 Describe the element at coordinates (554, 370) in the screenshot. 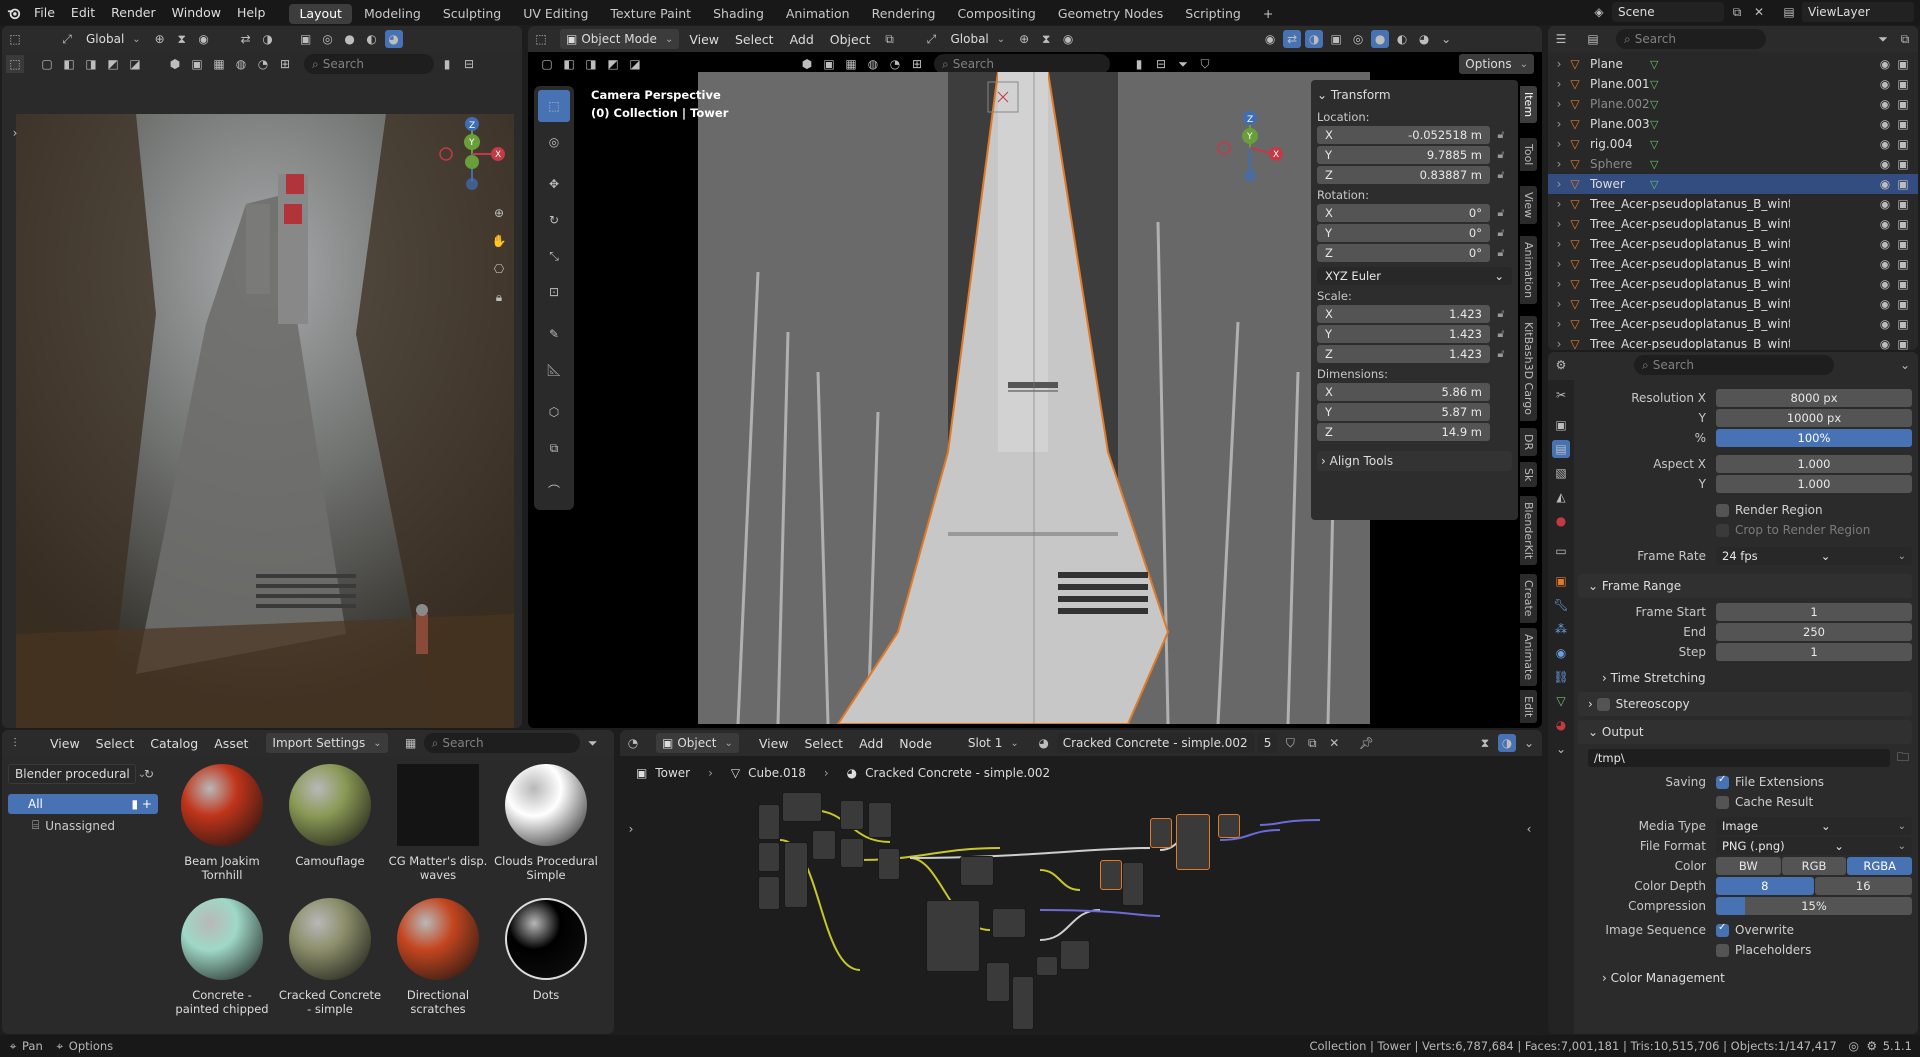

I see `measure-tool-icon: 📐︎` at that location.